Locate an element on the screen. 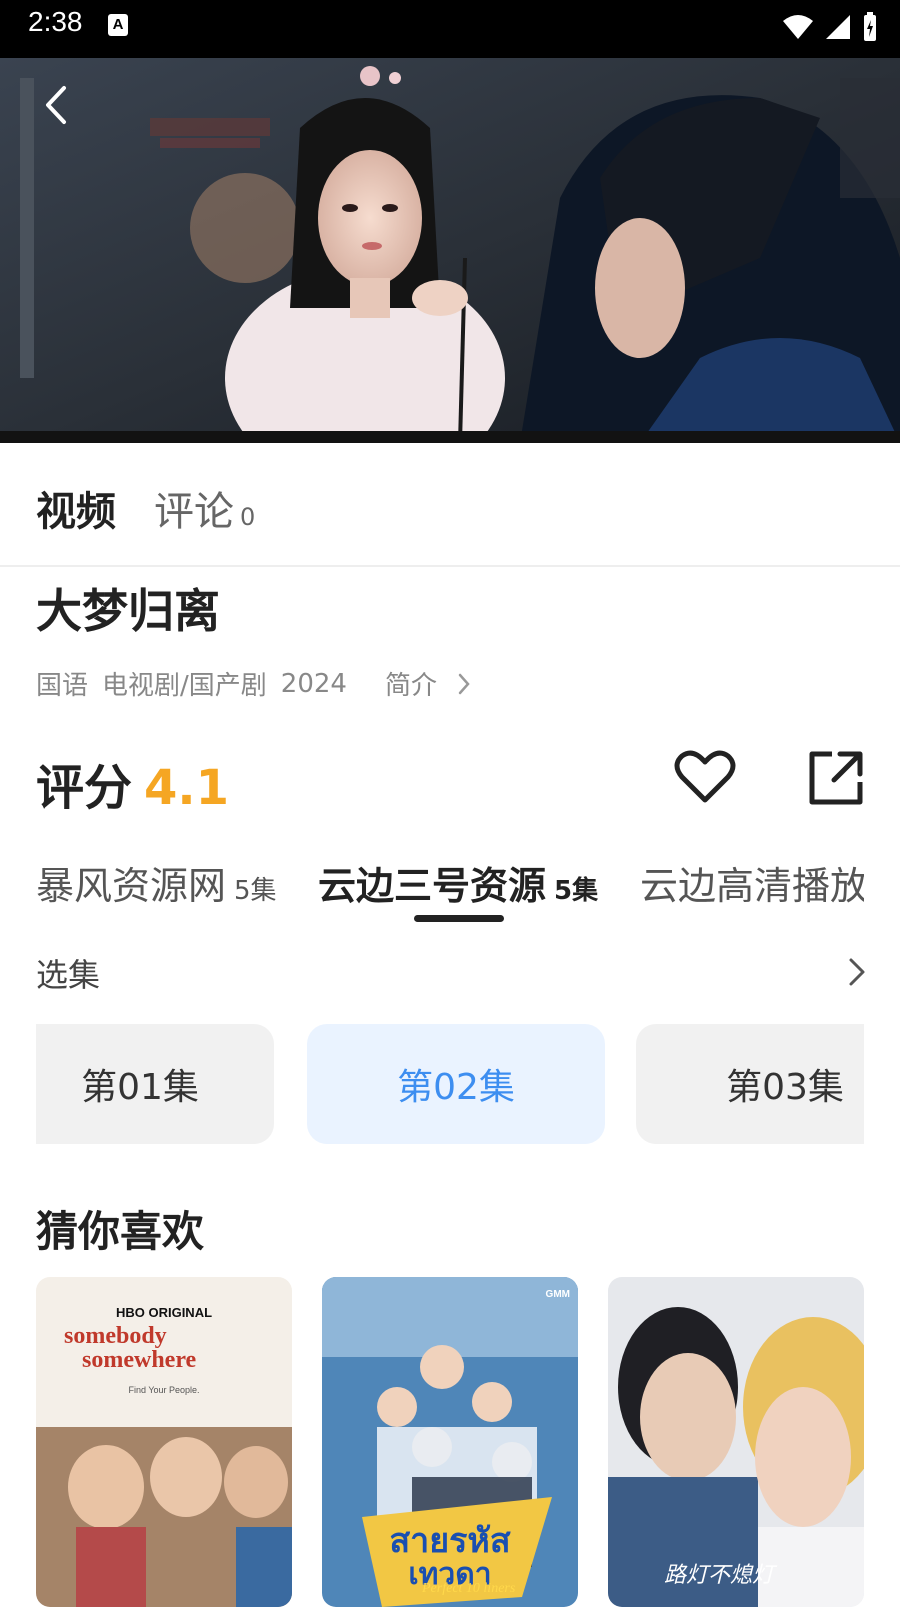  recommend-card-2: GMM สายรหัส เทวดา Perfect 10 liners is located at coordinates (450, 1442).